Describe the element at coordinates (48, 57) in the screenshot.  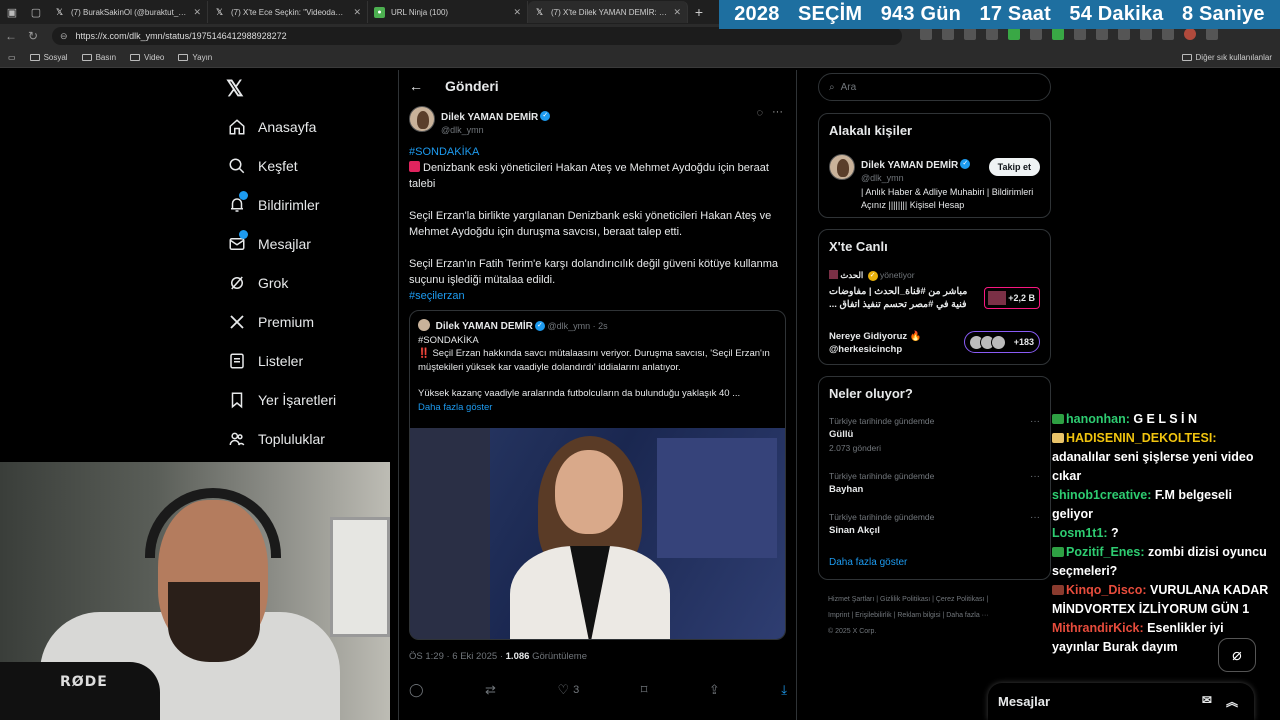
I see `bookmark-folder-sosyal: Sosyal` at that location.